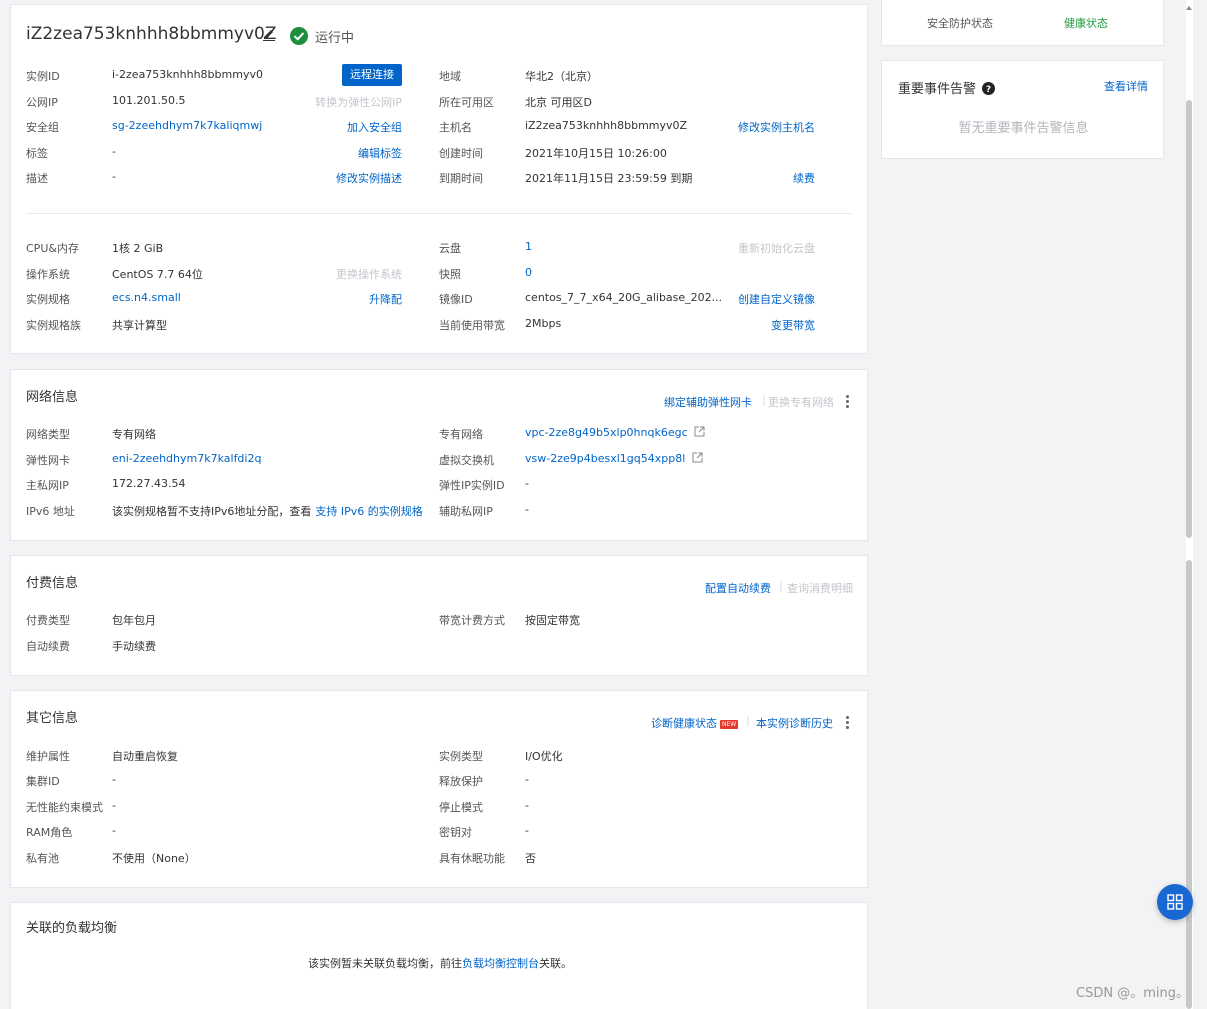 This screenshot has height=1009, width=1207. Describe the element at coordinates (369, 274) in the screenshot. I see `change-os-link: 更换操作系统` at that location.